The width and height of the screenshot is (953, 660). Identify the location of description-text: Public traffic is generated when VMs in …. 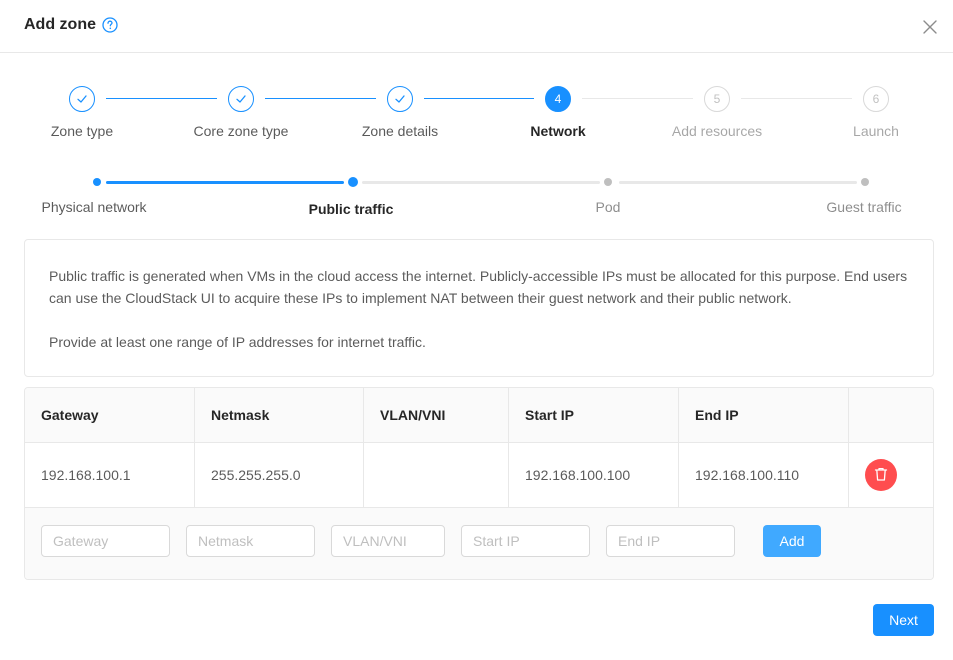
(478, 287).